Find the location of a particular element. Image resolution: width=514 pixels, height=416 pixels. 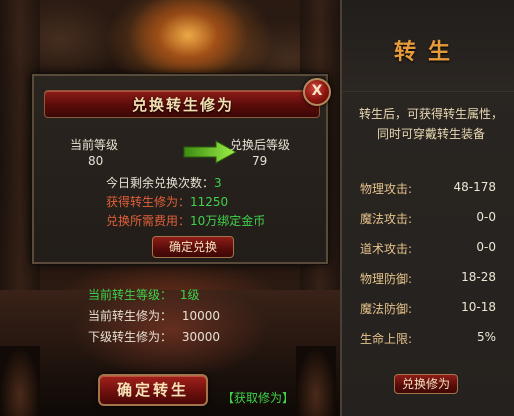

portal-glow is located at coordinates (188, 40).